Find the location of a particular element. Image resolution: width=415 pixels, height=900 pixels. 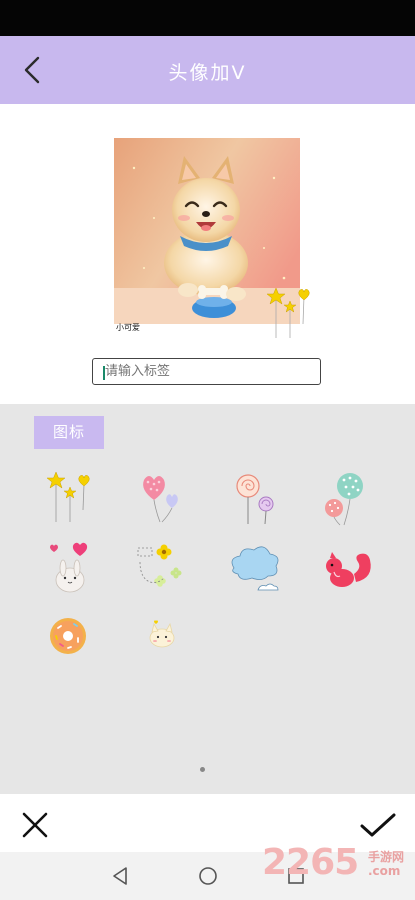

tag-input is located at coordinates (206, 371).